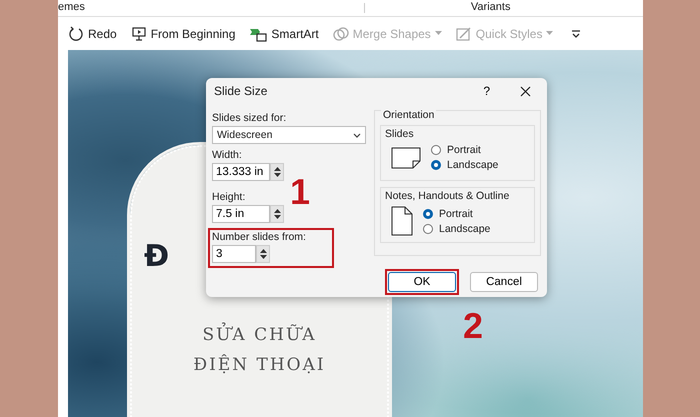 This screenshot has height=417, width=700. I want to click on field-label: Width:, so click(227, 155).